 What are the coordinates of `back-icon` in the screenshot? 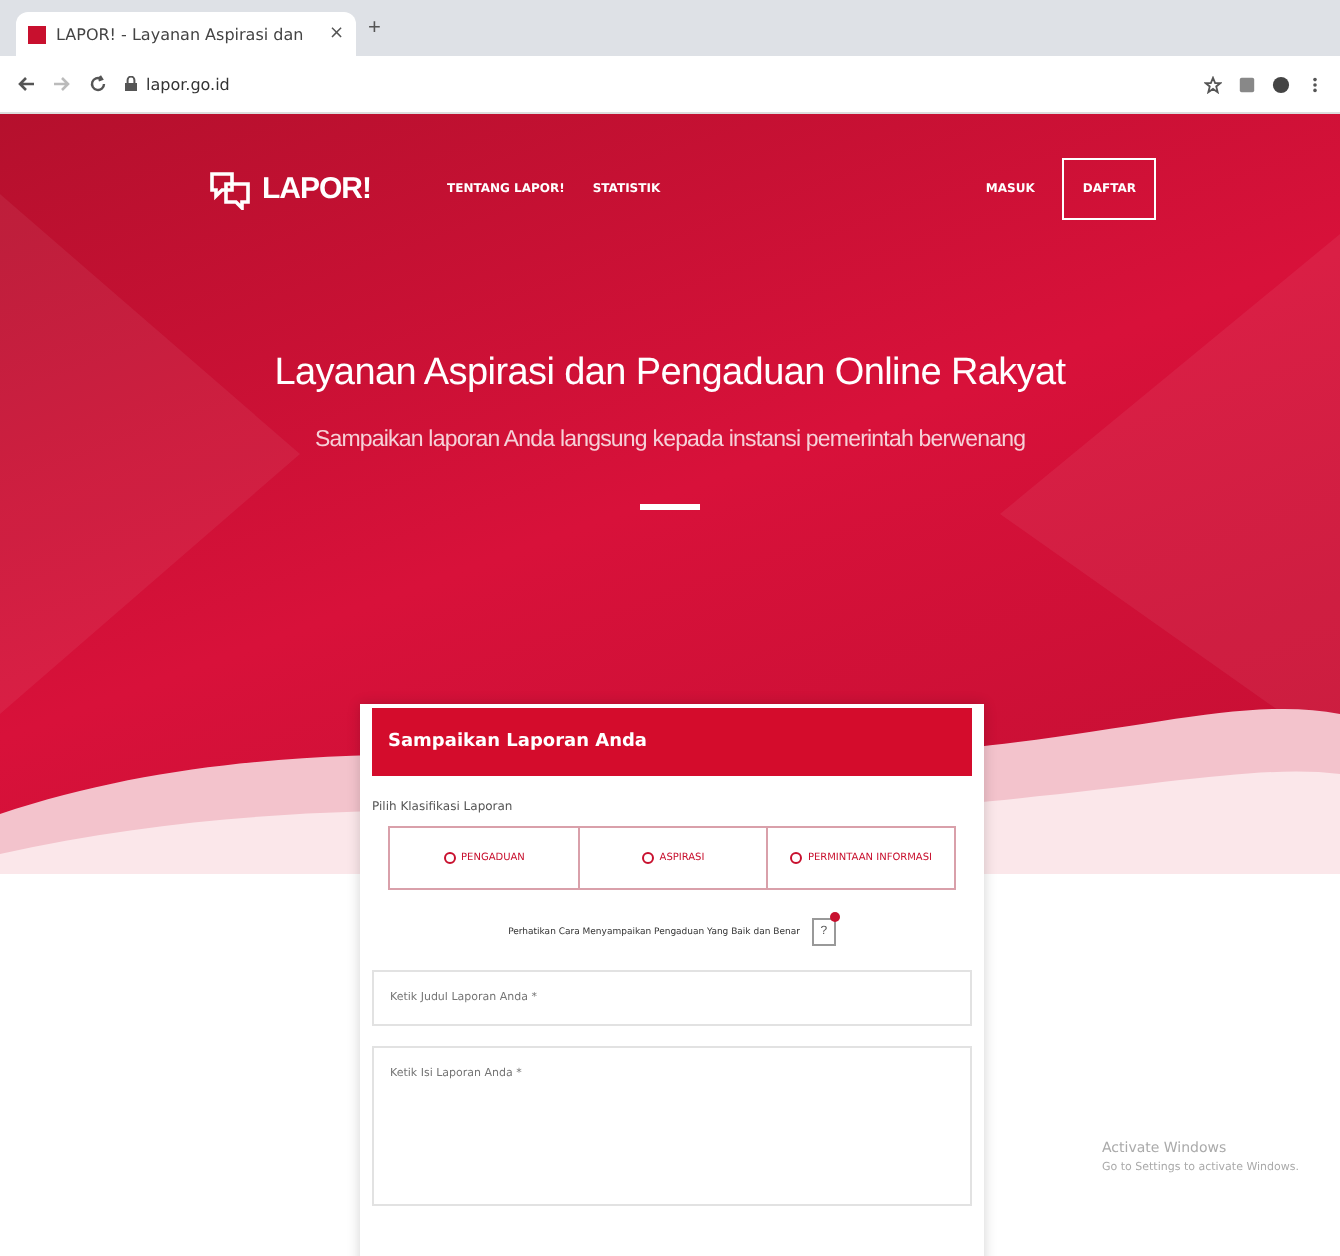 It's located at (26, 84).